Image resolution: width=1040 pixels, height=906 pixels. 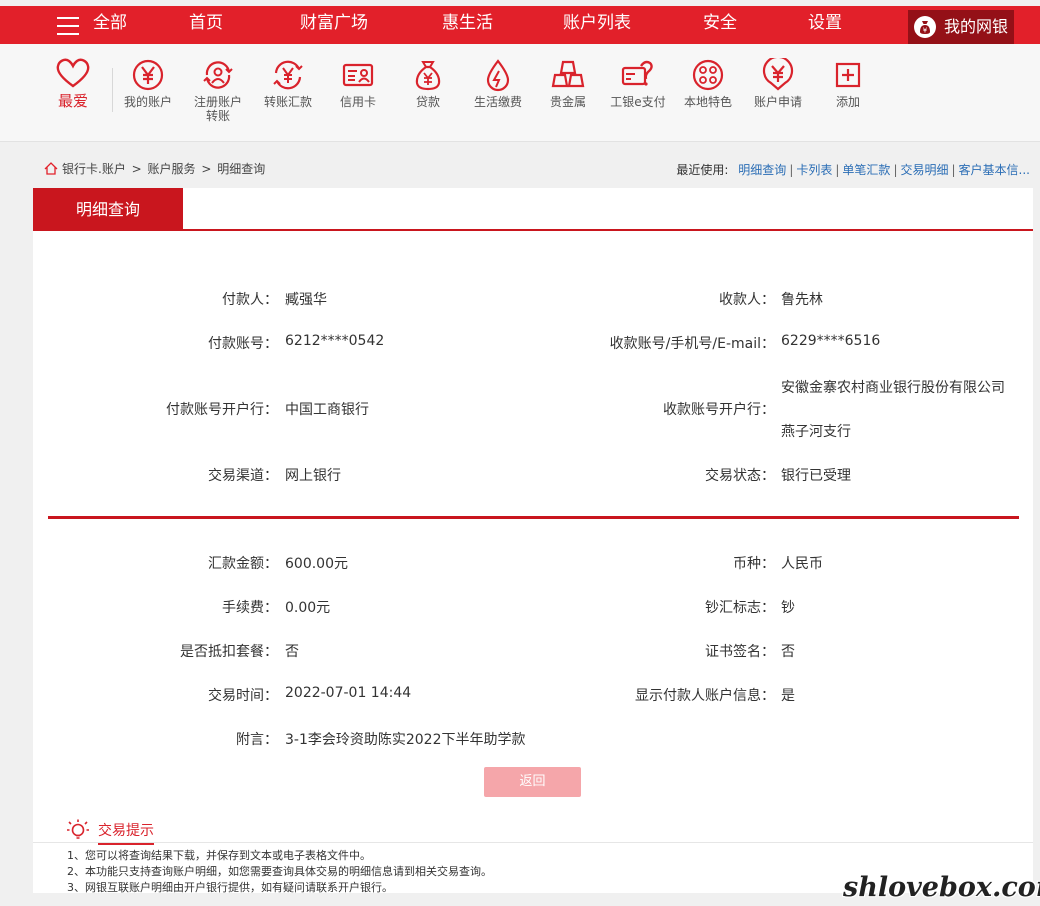 I want to click on add-icon, so click(x=848, y=75).